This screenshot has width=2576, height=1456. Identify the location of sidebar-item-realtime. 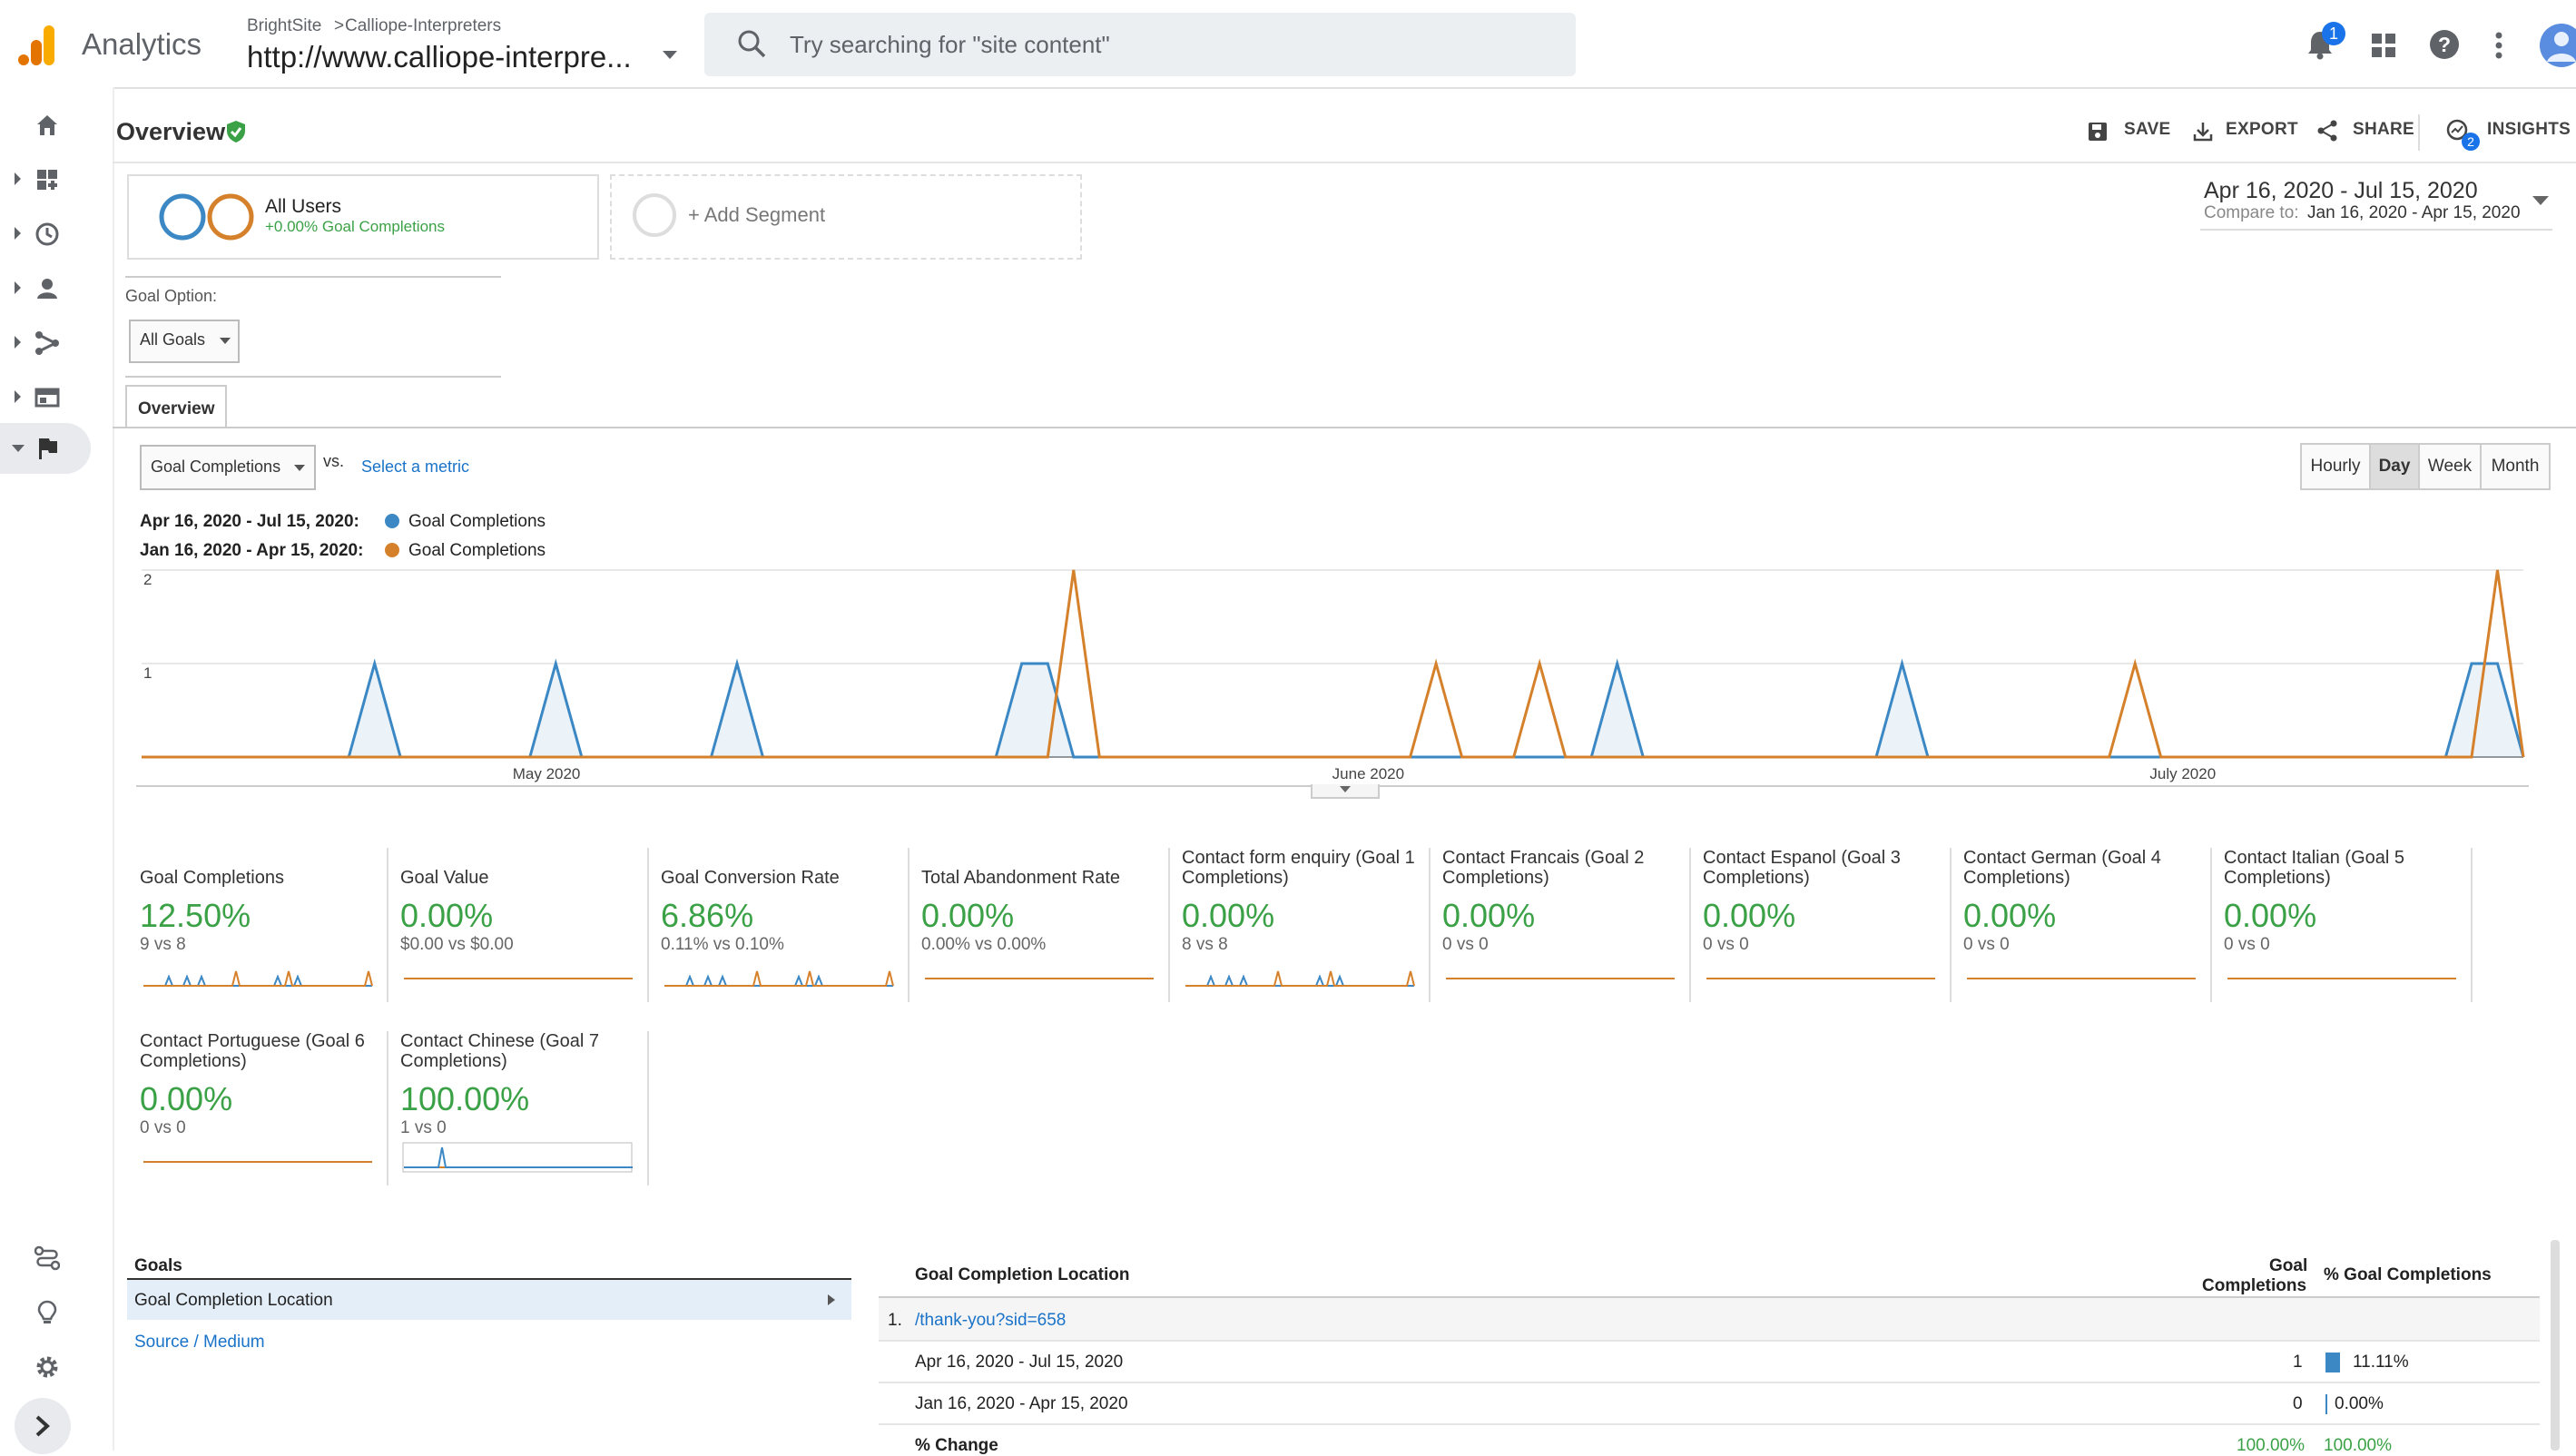
(45, 234).